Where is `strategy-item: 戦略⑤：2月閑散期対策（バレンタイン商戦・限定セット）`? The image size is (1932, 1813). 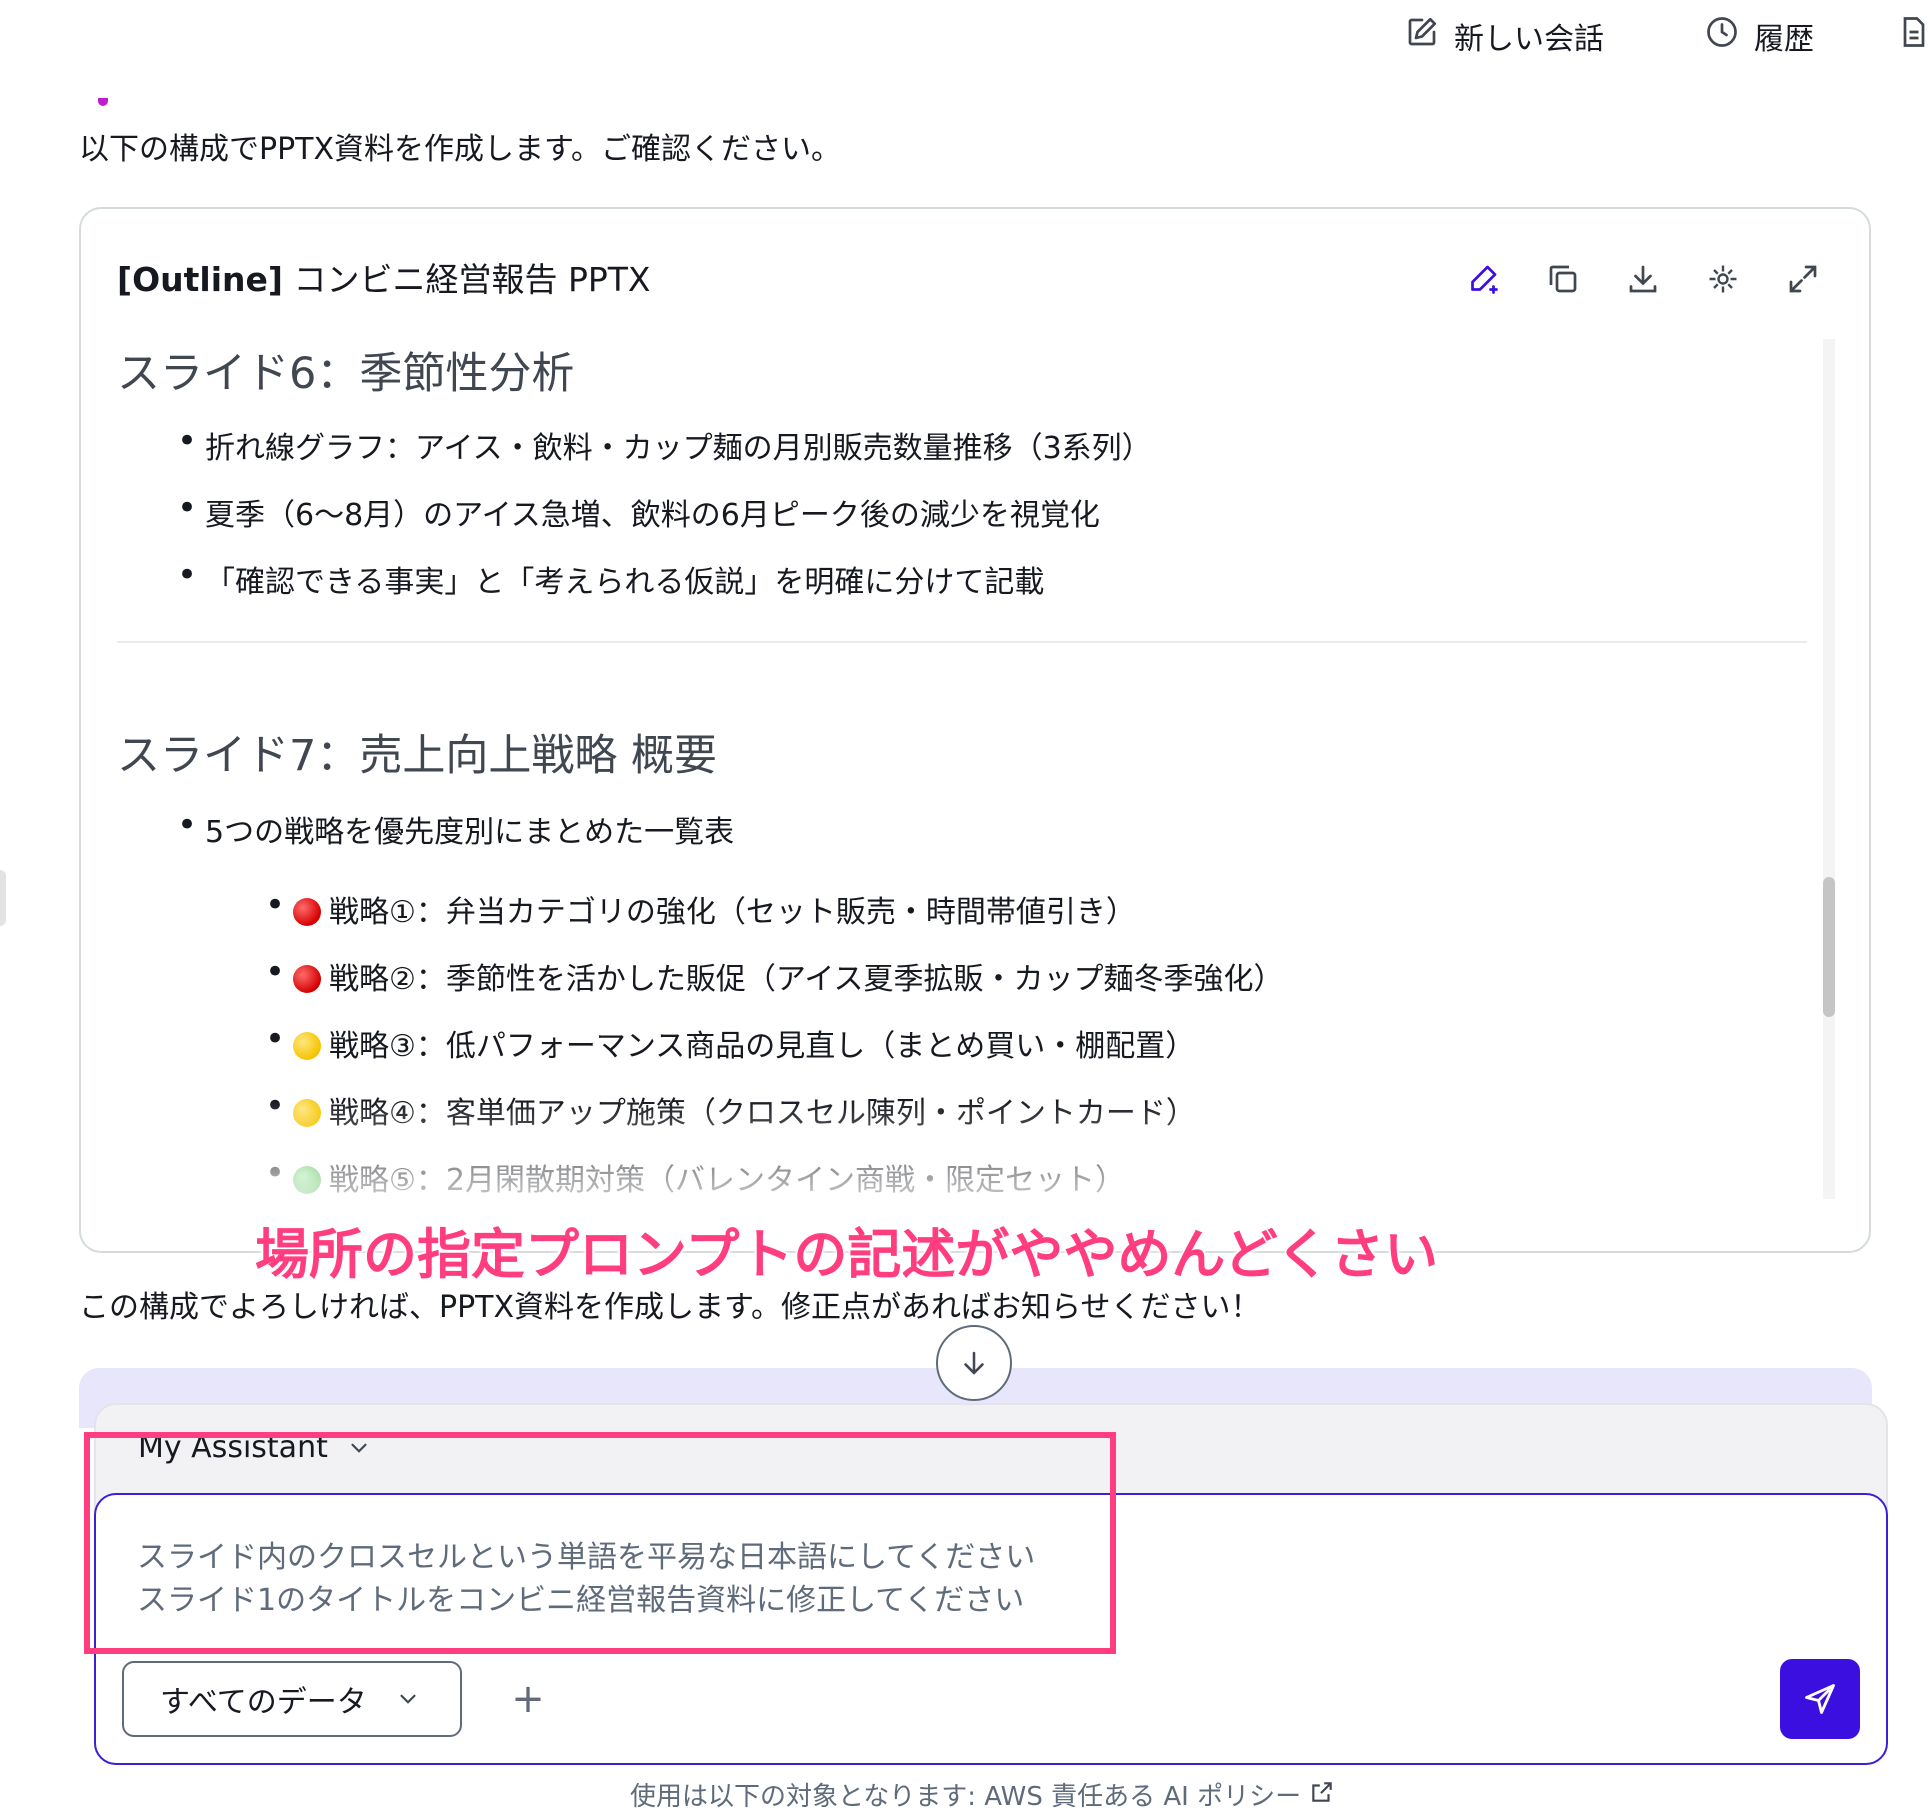
strategy-item: 戦略⑤：2月閑散期対策（バレンタイン商戦・限定セット） is located at coordinates (695, 1176).